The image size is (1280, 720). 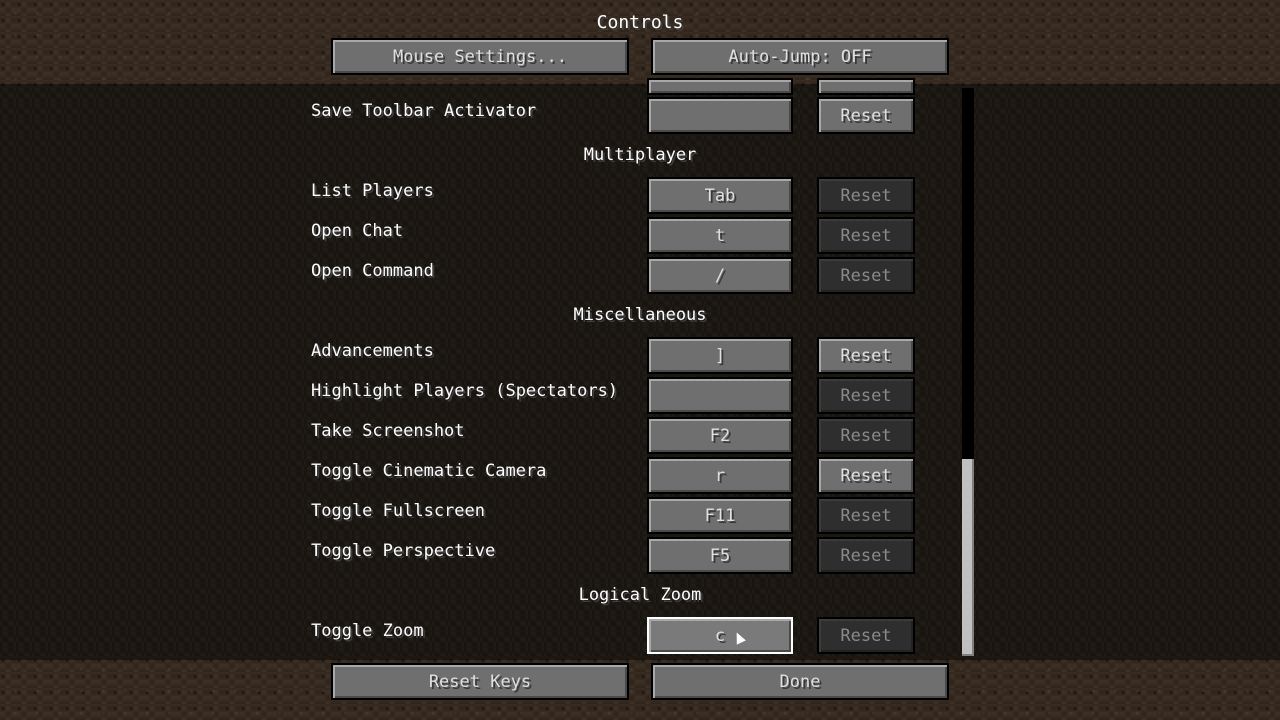 I want to click on reset-button-take-screenshot: Reset, so click(x=866, y=435).